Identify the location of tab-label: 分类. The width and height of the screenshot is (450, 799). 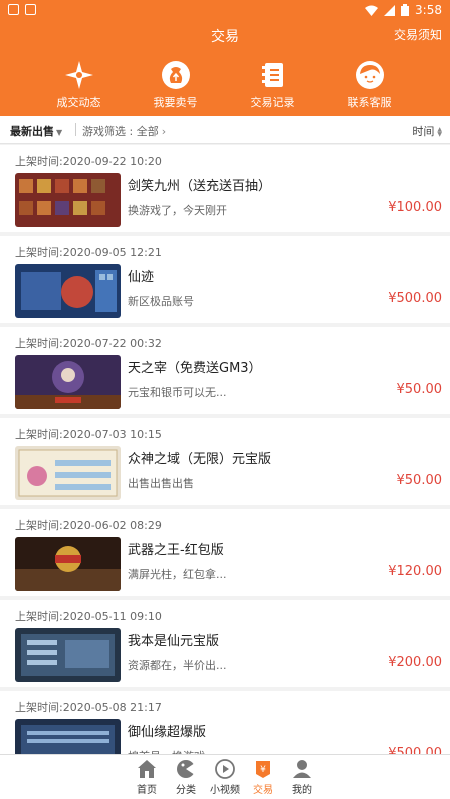
(186, 790).